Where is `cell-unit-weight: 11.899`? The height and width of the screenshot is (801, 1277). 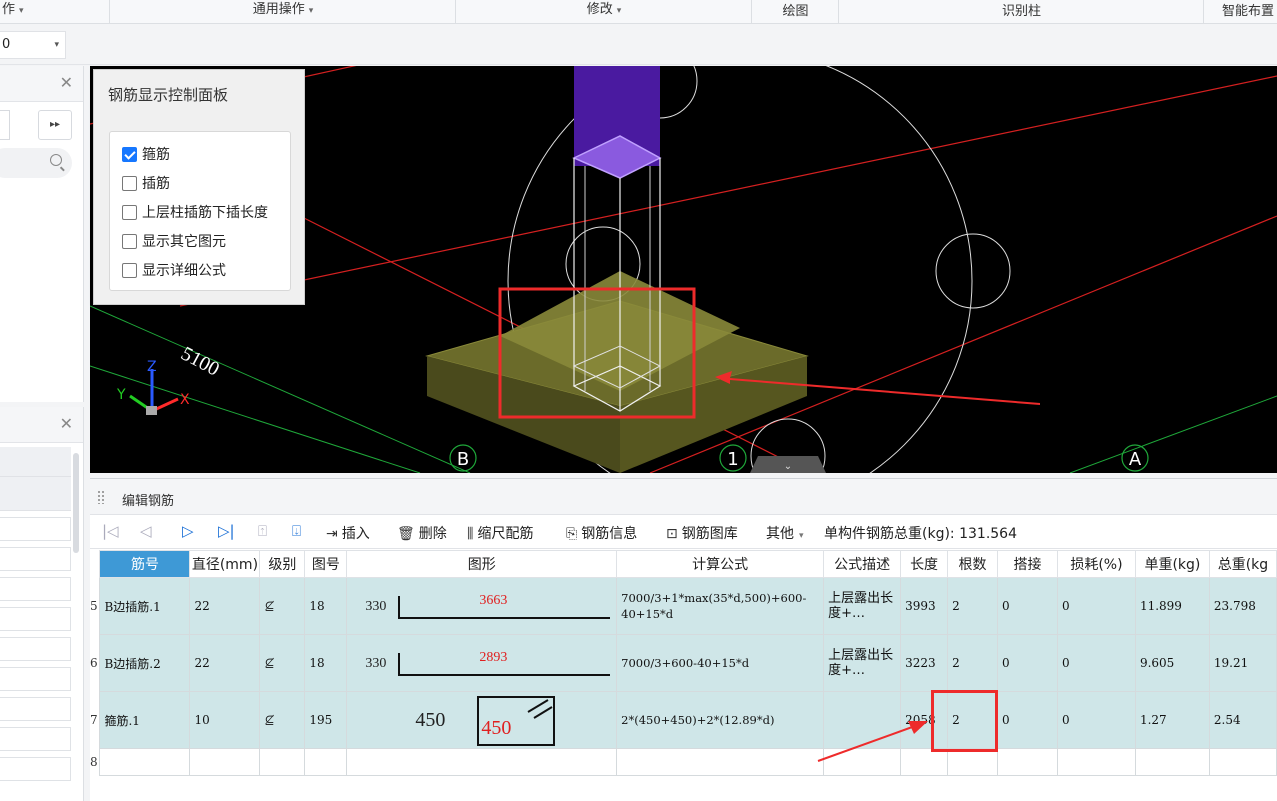 cell-unit-weight: 11.899 is located at coordinates (1172, 606).